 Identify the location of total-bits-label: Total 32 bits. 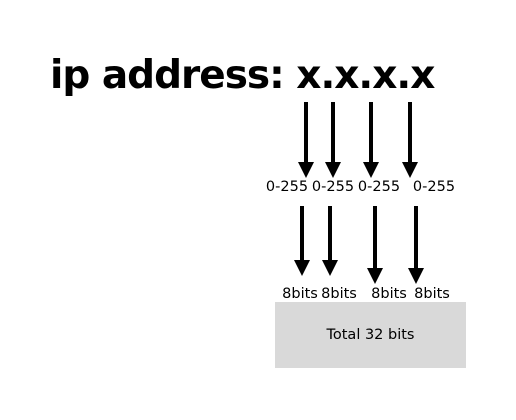
(370, 335).